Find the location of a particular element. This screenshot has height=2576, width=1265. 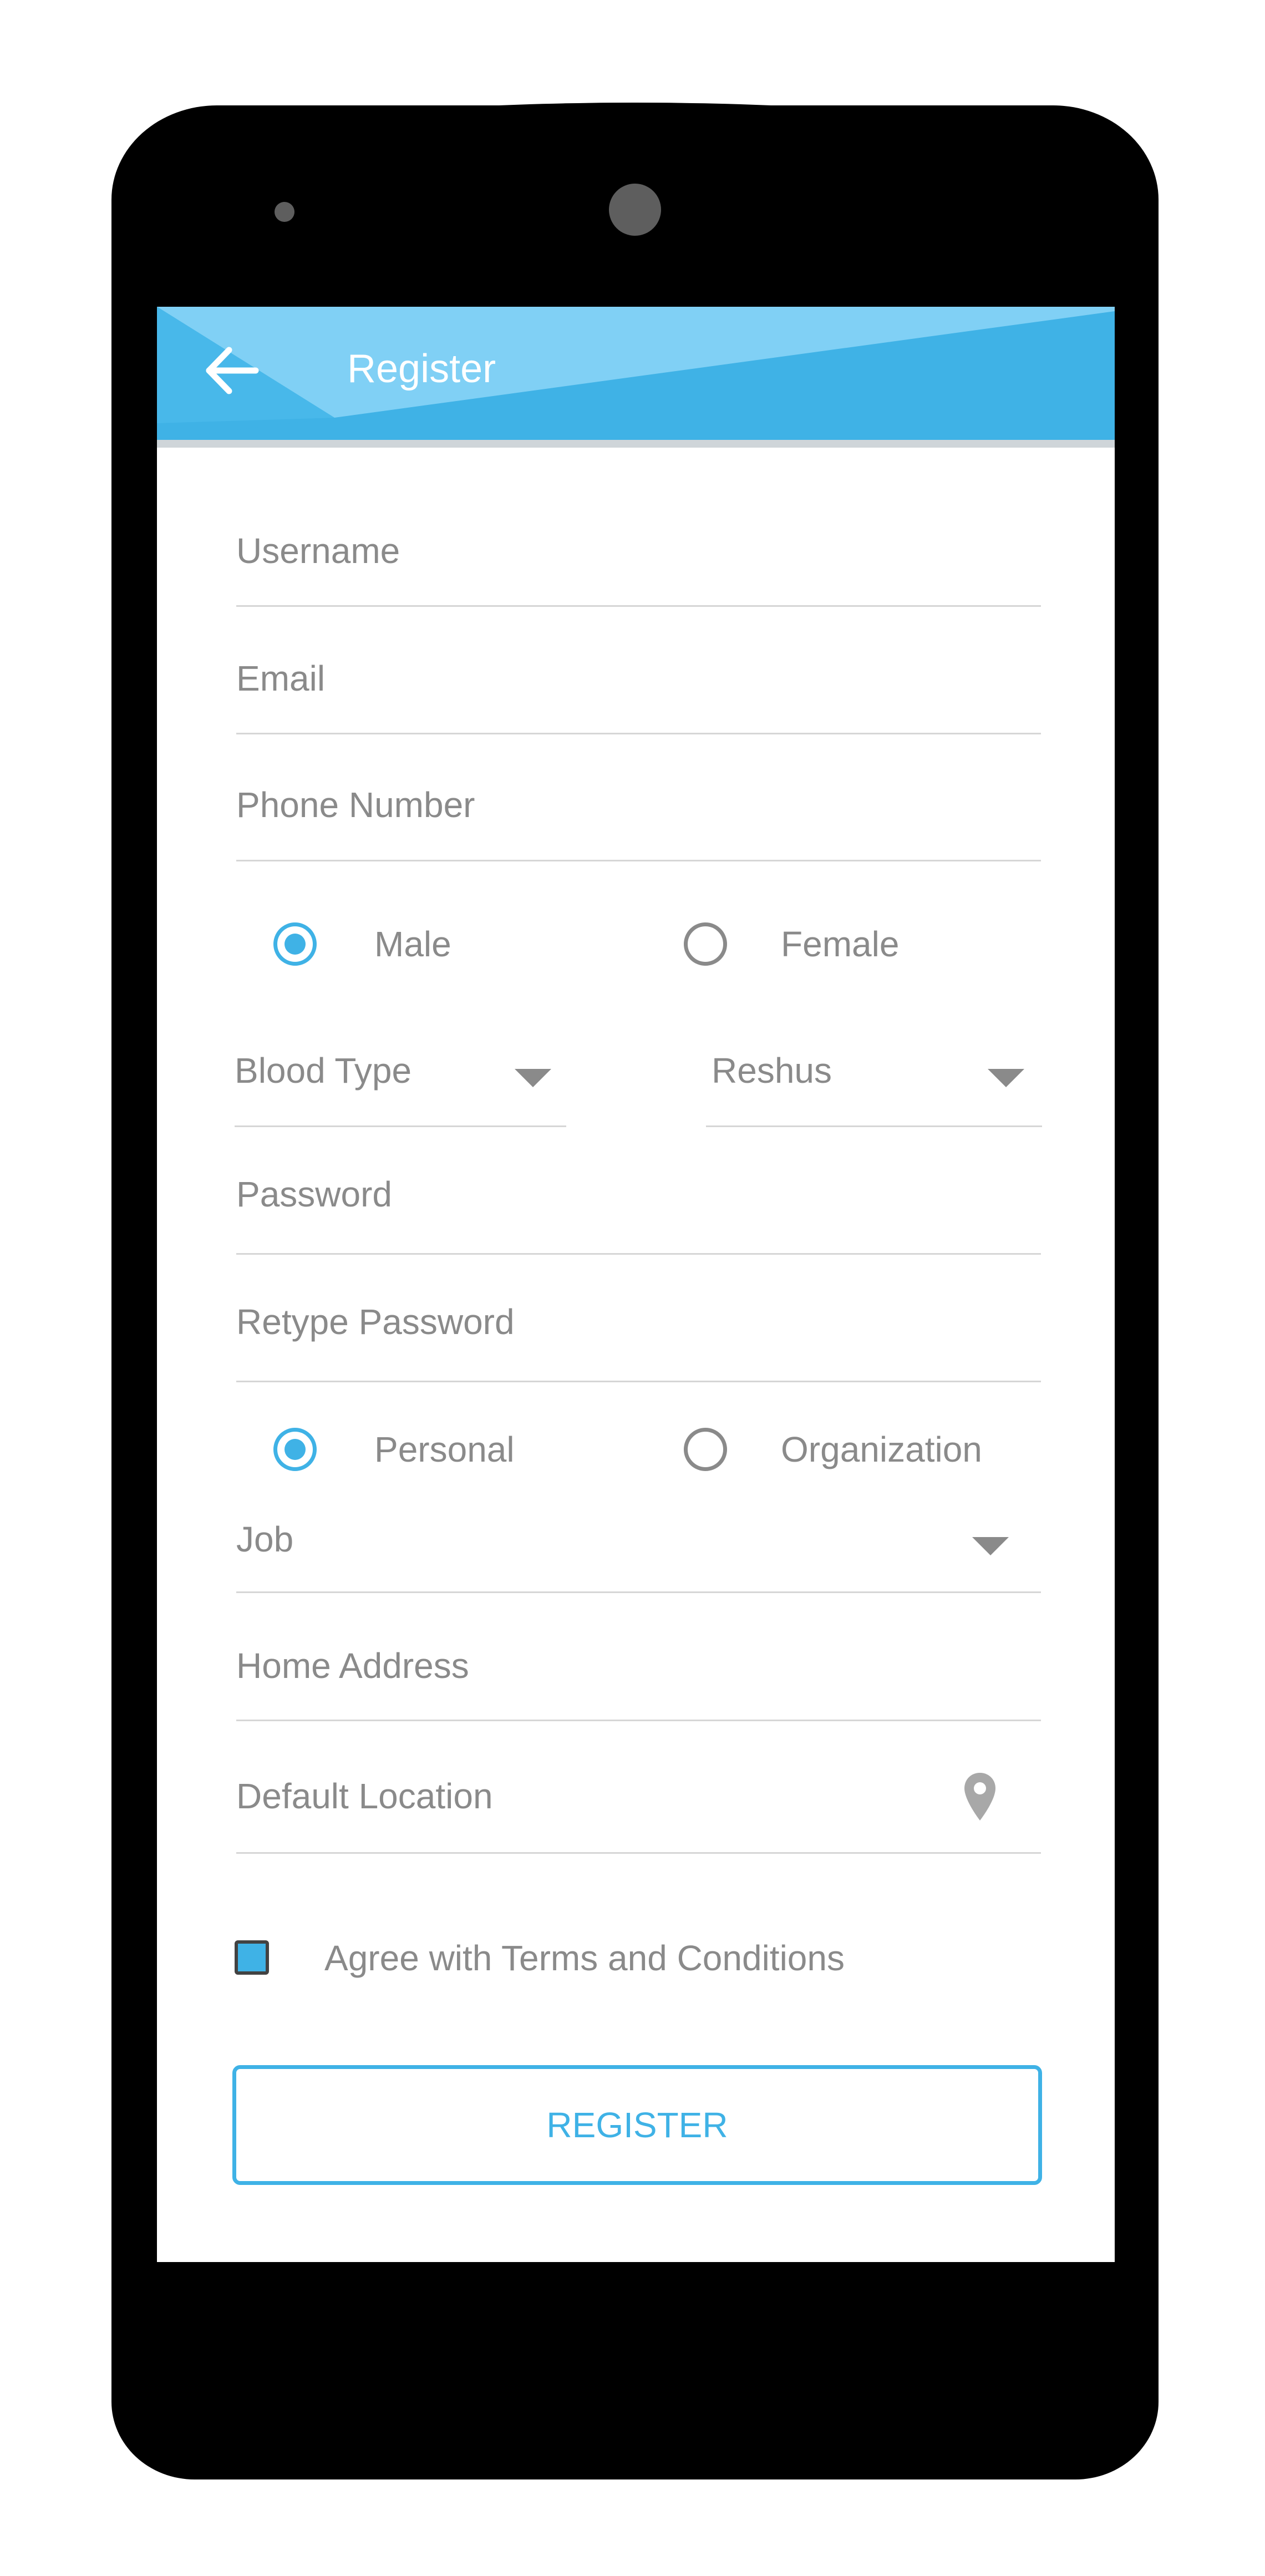

home-address-field is located at coordinates (639, 1676).